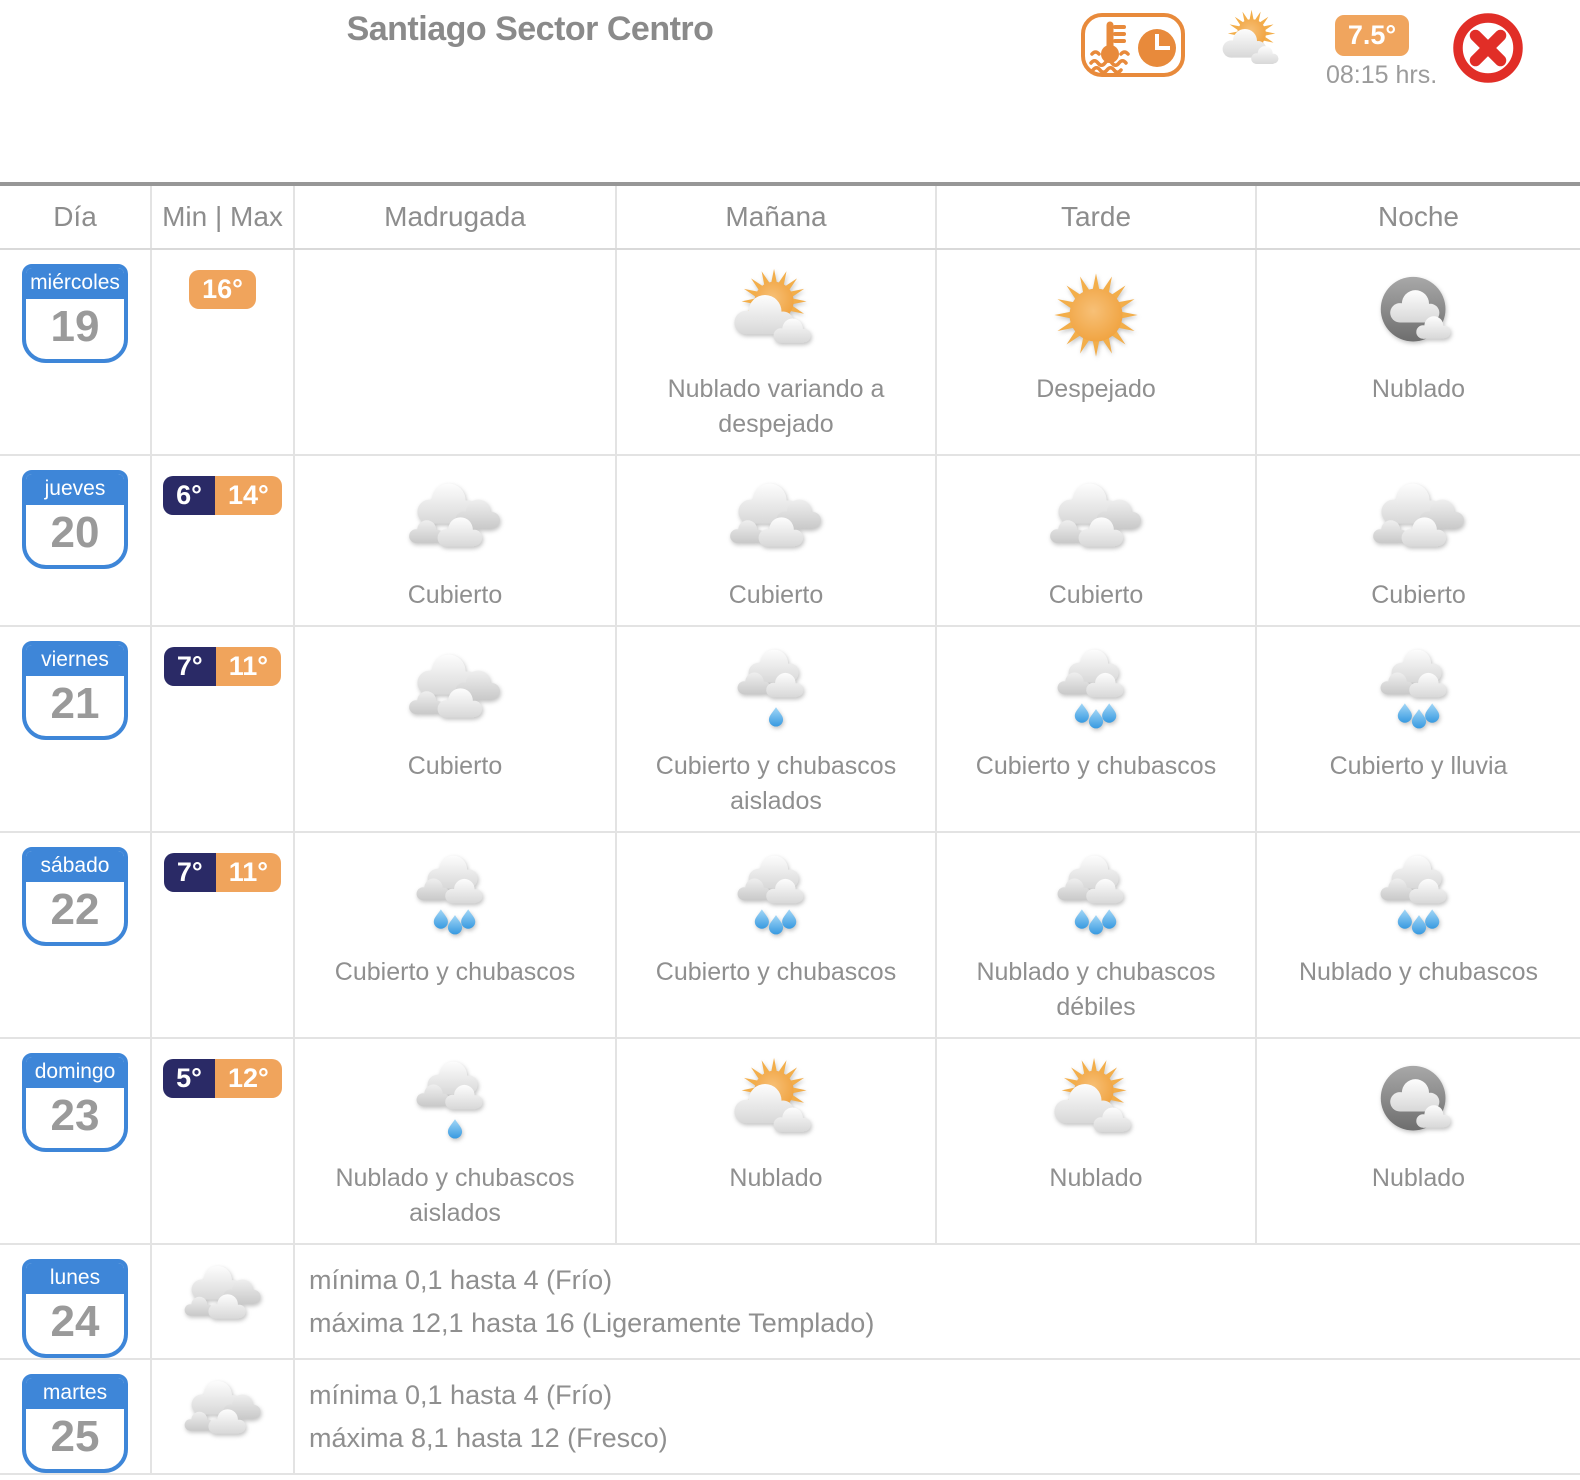 The image size is (1580, 1480). Describe the element at coordinates (1096, 389) in the screenshot. I see `condition-label: Despejado` at that location.